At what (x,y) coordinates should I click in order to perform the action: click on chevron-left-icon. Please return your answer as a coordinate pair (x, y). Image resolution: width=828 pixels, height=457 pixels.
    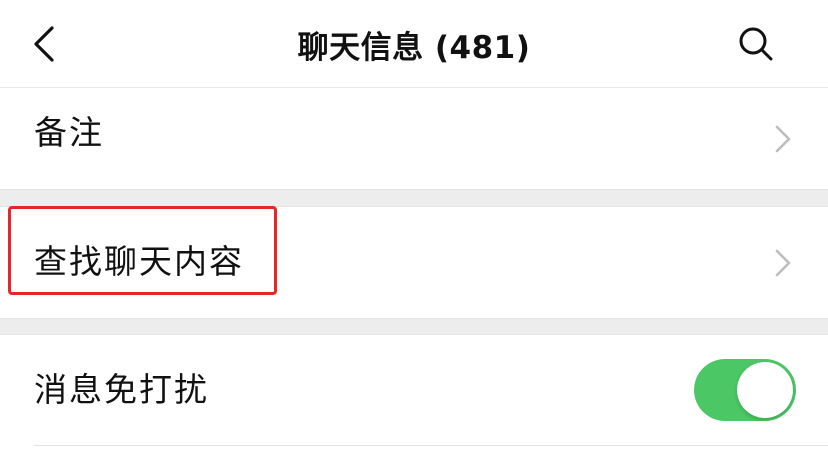
    Looking at the image, I should click on (44, 44).